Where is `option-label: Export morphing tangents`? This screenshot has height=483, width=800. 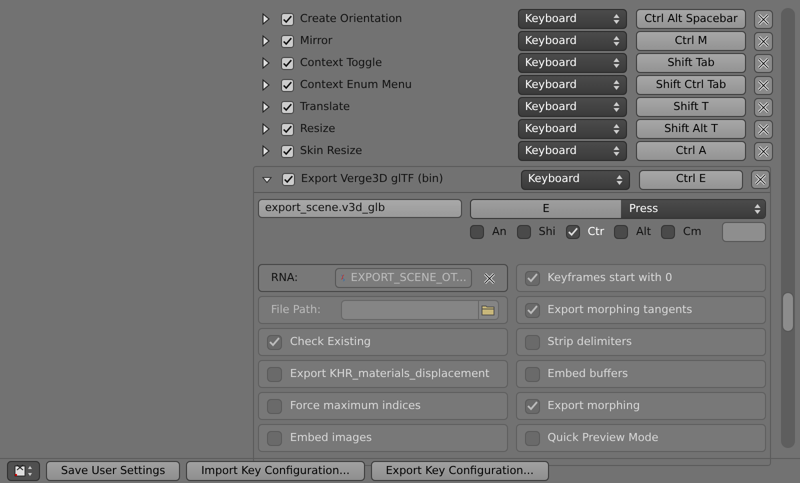 option-label: Export morphing tangents is located at coordinates (620, 310).